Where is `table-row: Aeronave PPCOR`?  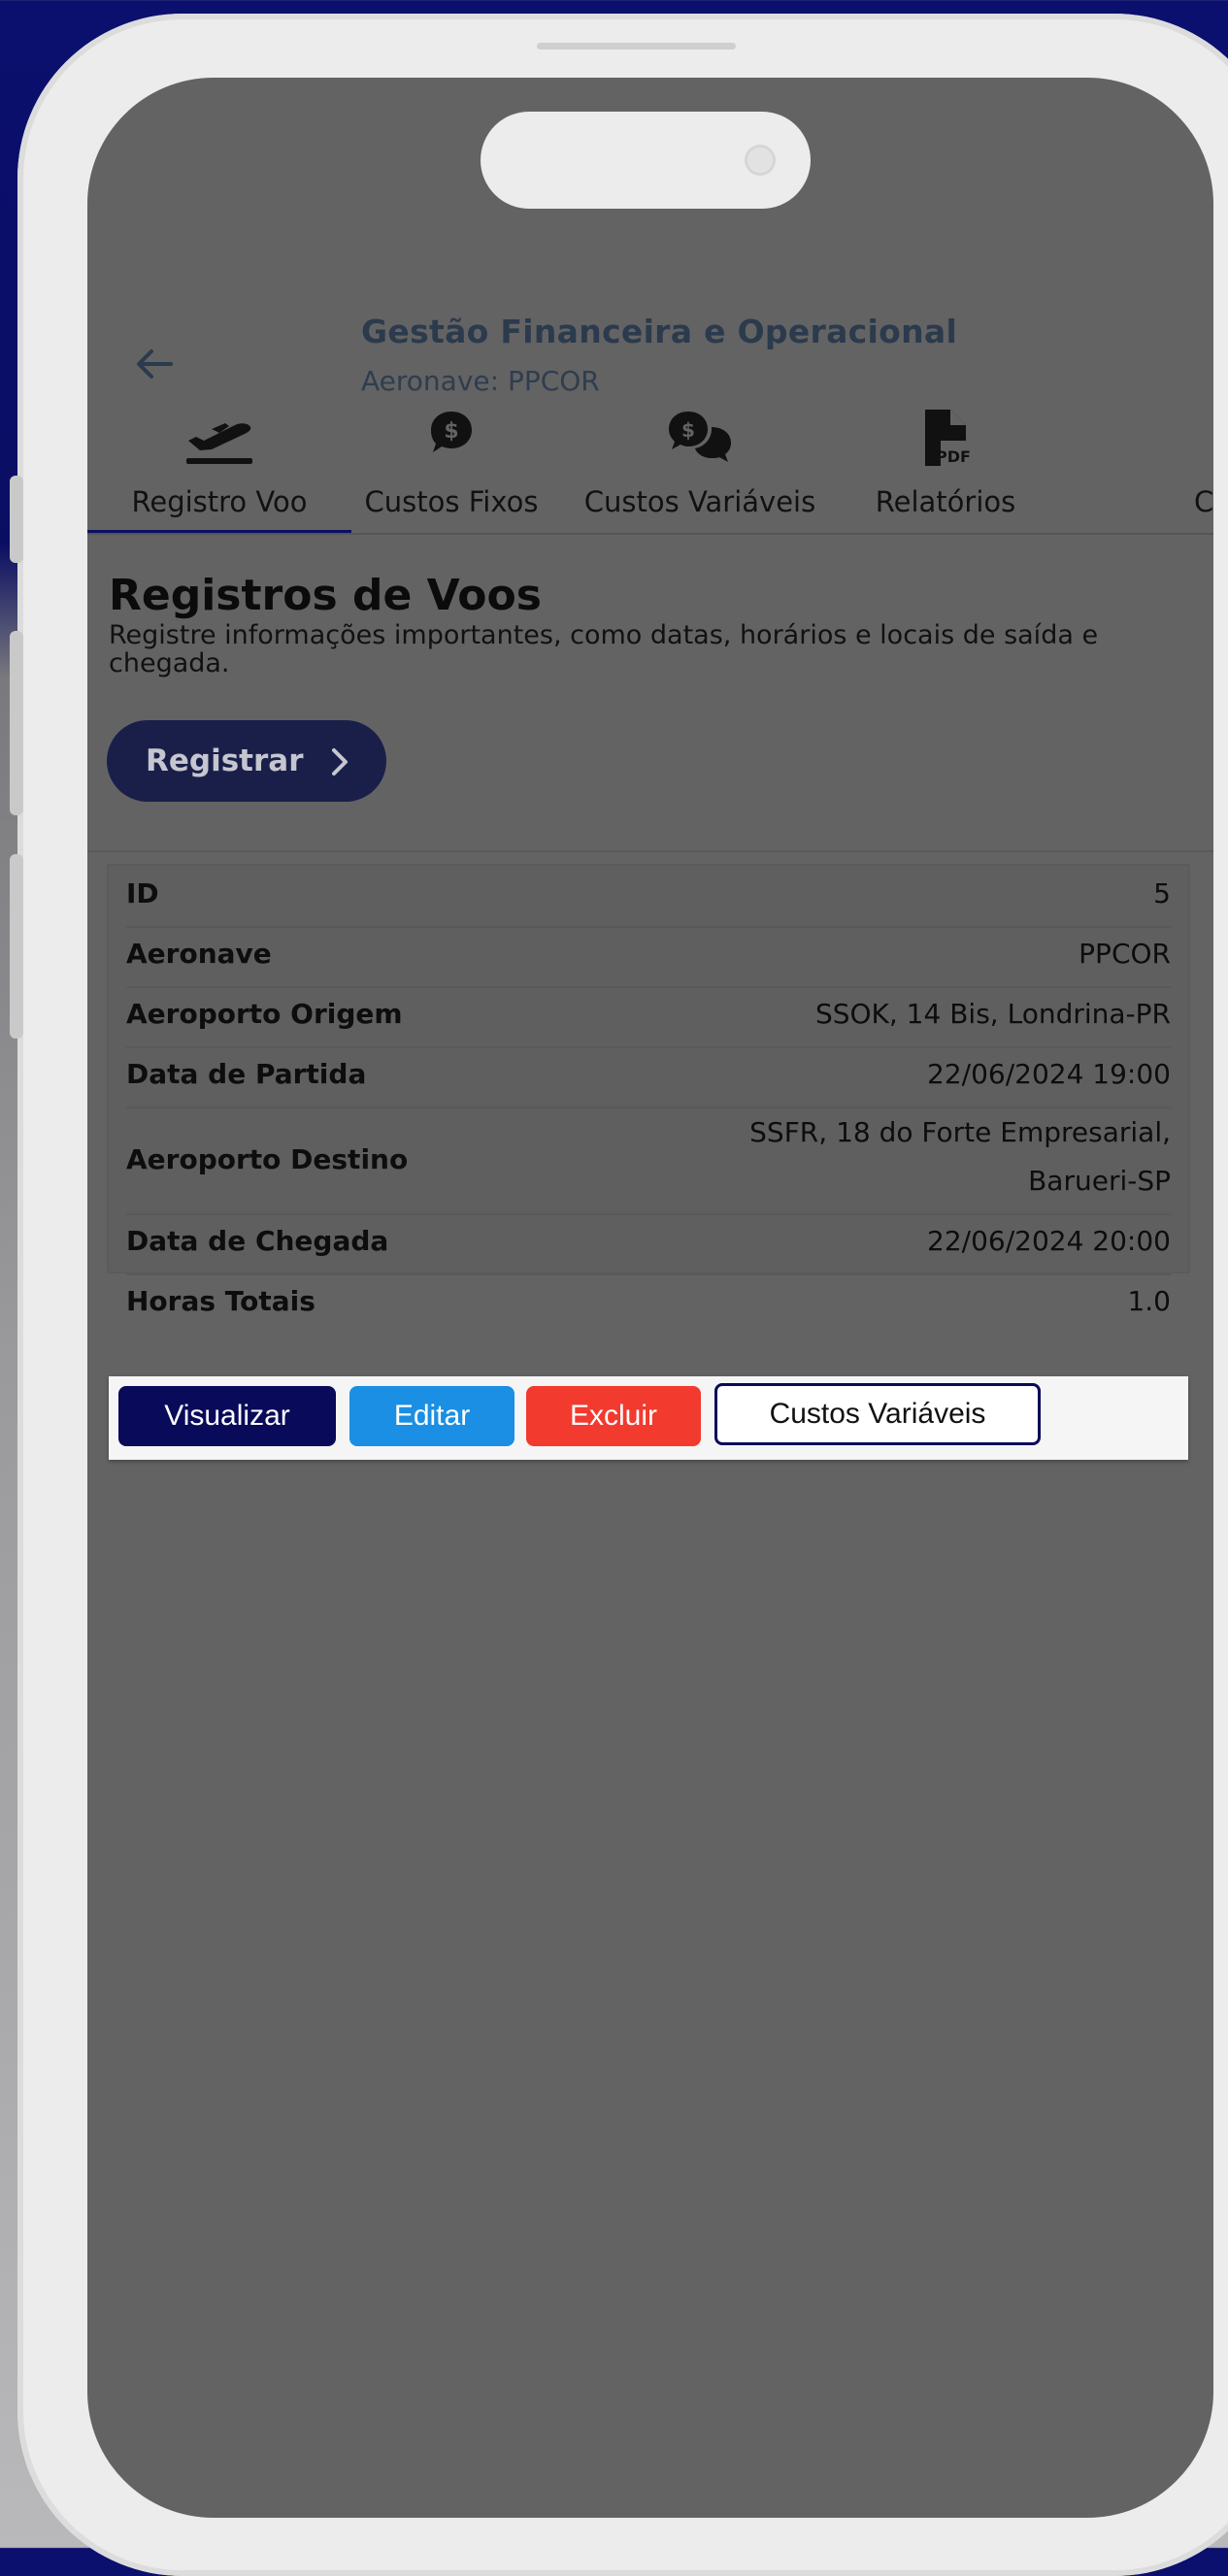 table-row: Aeronave PPCOR is located at coordinates (648, 957).